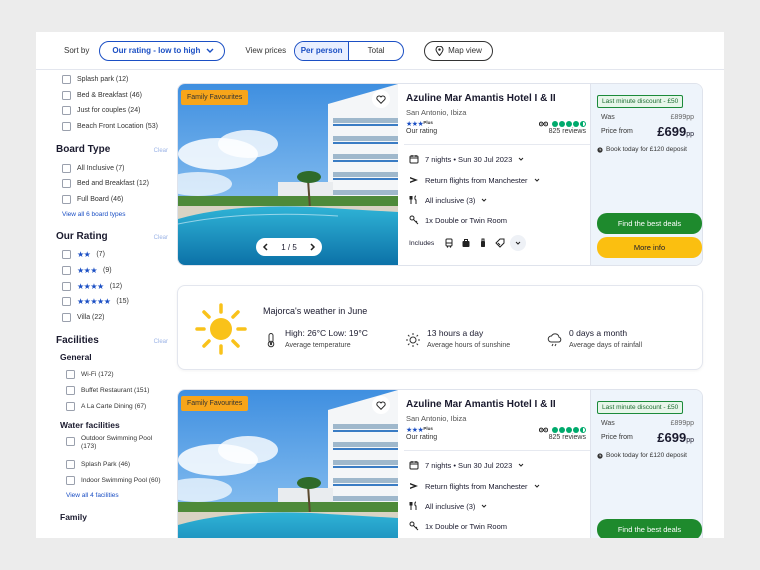 The height and width of the screenshot is (570, 760). Describe the element at coordinates (112, 200) in the screenshot. I see `filter-option: Full Board (46)` at that location.